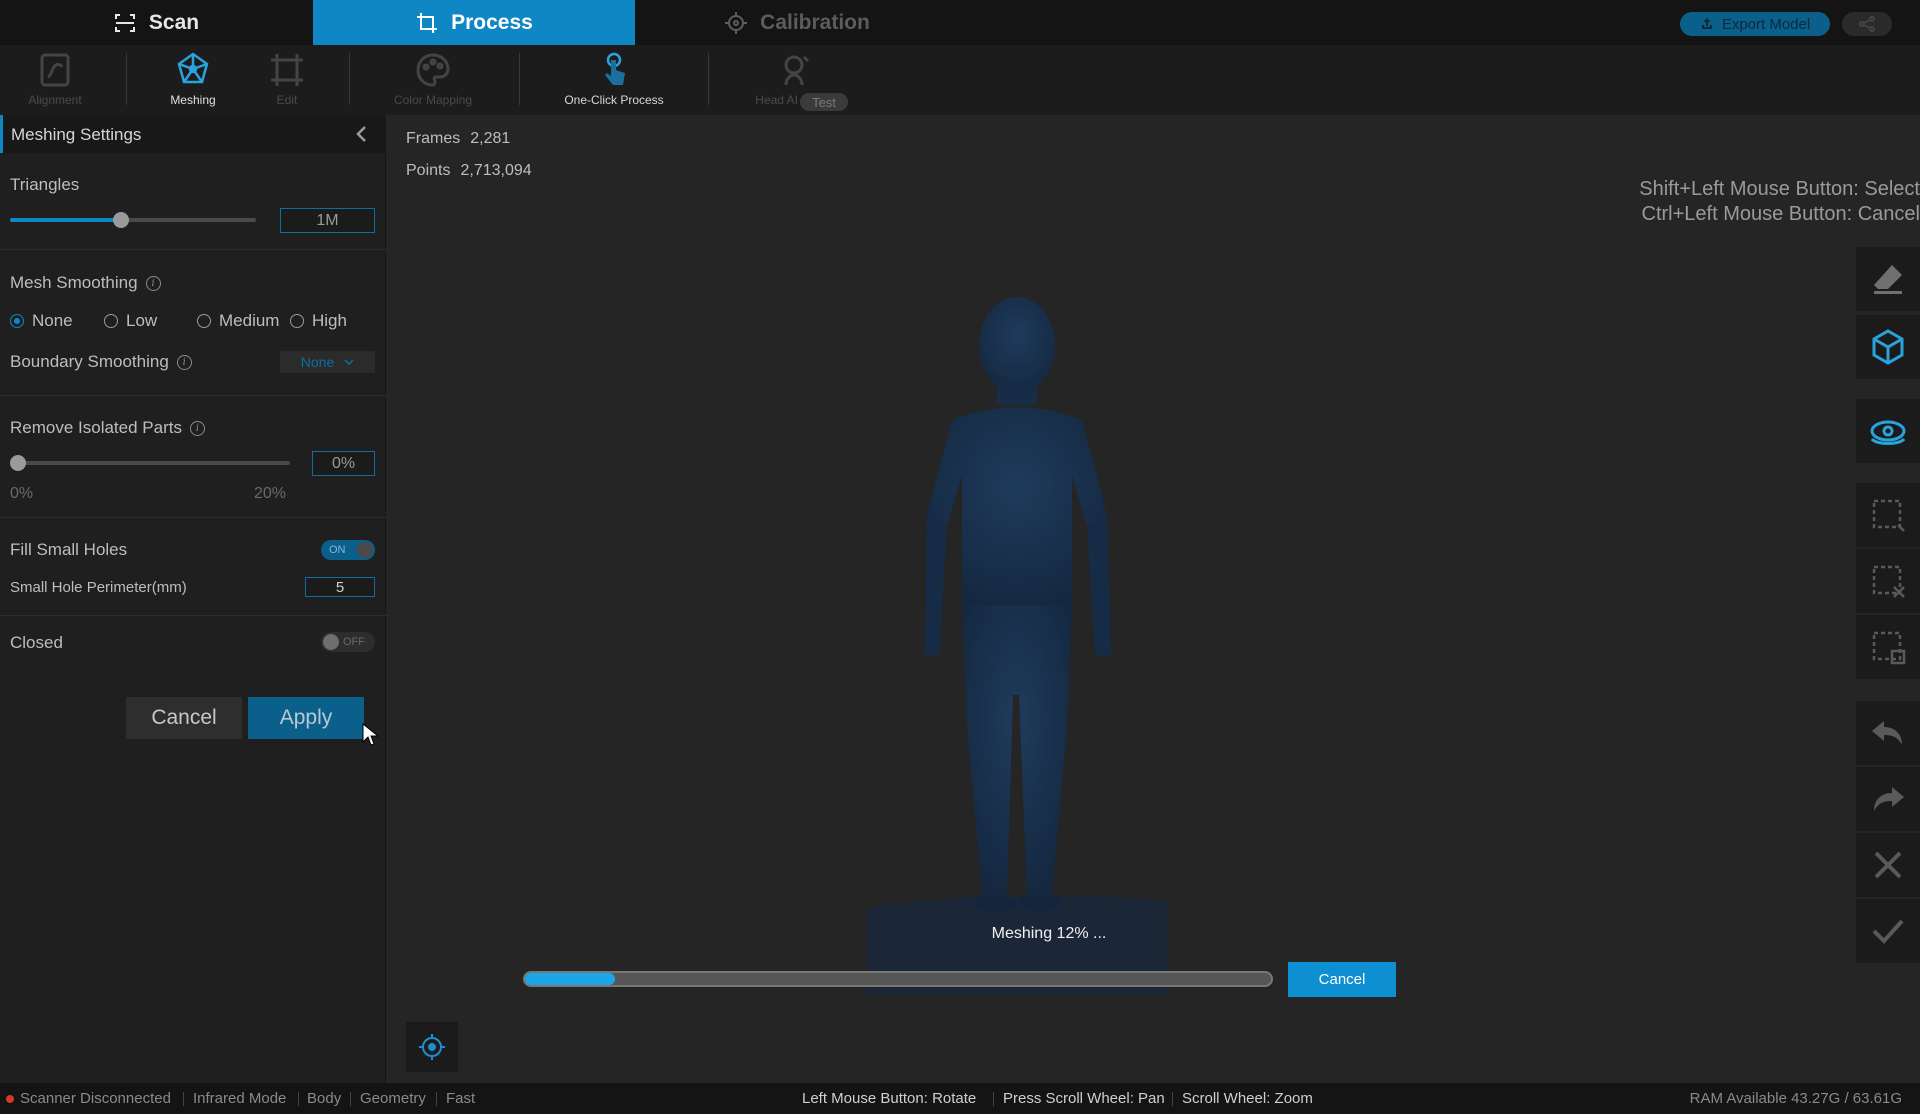  Describe the element at coordinates (428, 170) in the screenshot. I see `points-label: Points` at that location.